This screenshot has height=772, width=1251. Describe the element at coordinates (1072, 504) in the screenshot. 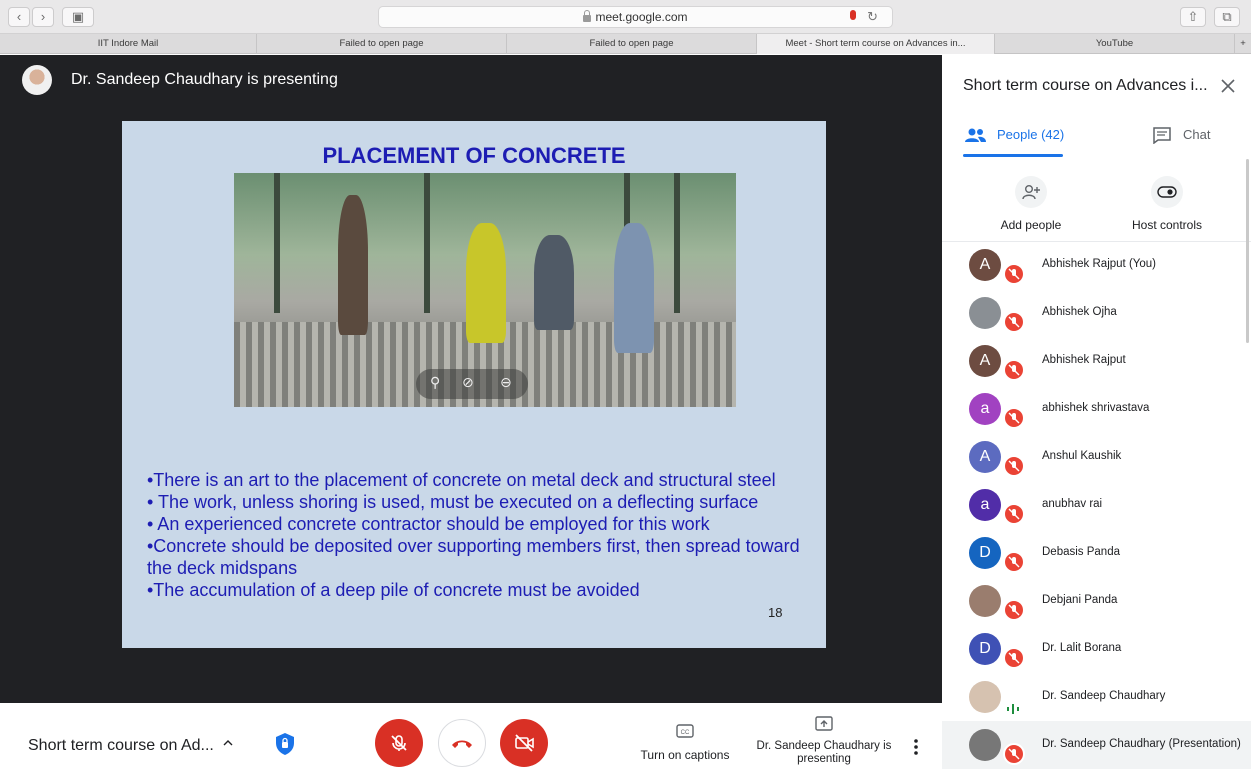

I see `participant-name: anubhav rai` at that location.